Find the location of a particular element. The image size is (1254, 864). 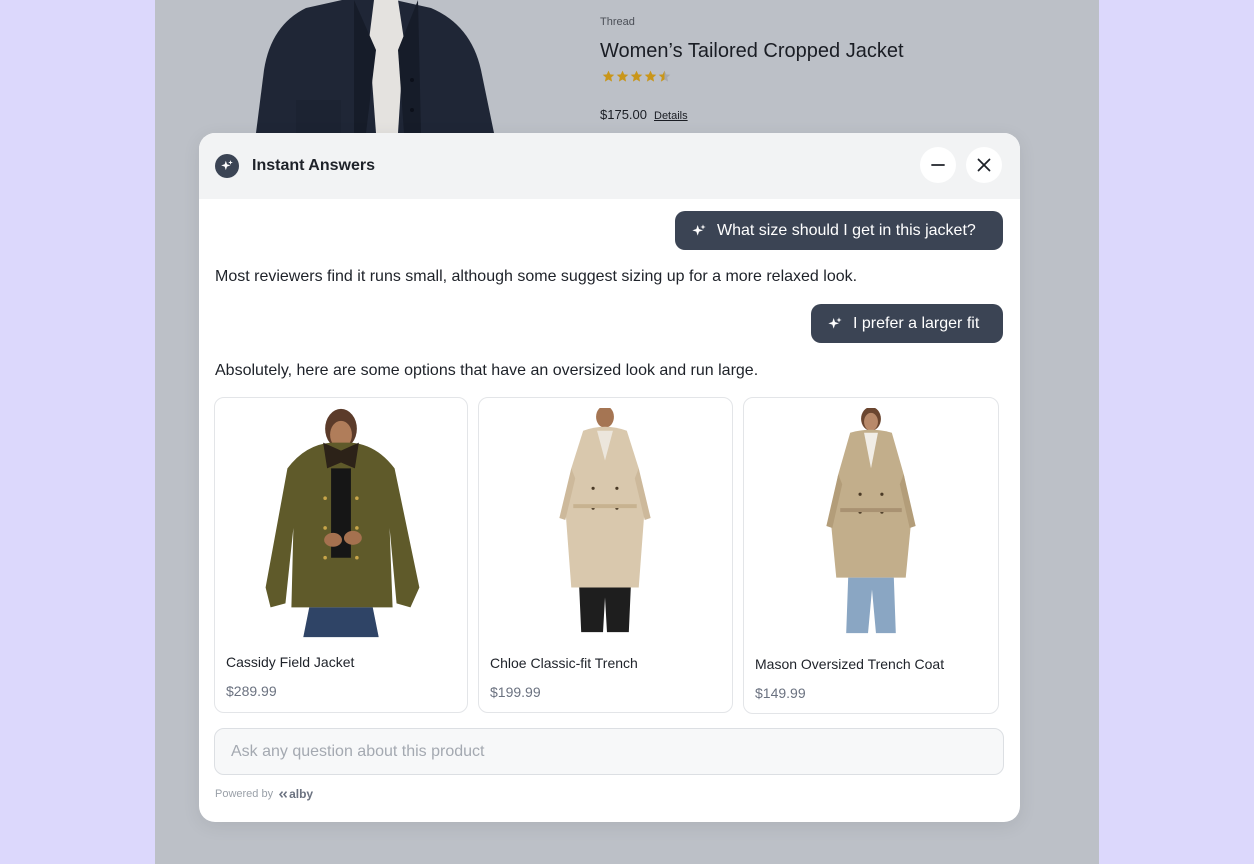

minimize-button is located at coordinates (938, 165).